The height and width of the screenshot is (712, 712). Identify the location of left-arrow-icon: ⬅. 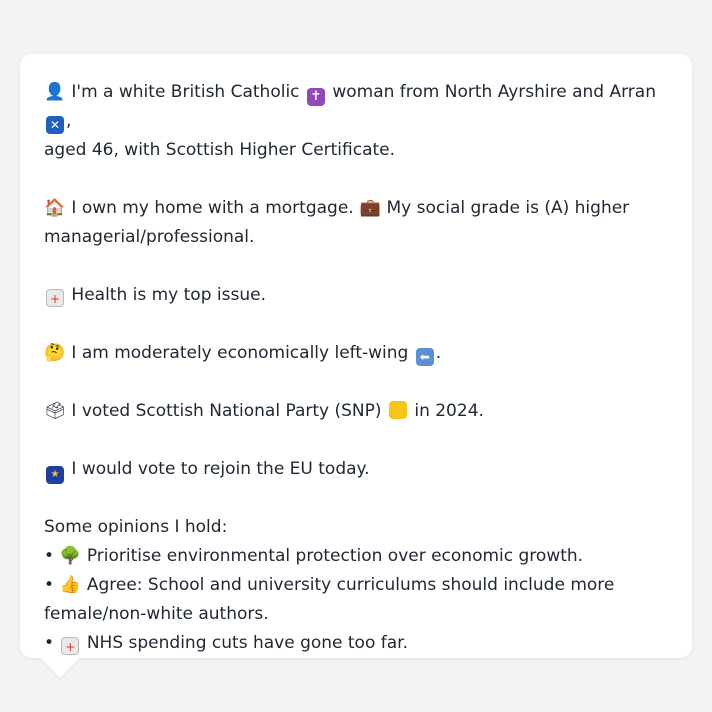
(424, 357).